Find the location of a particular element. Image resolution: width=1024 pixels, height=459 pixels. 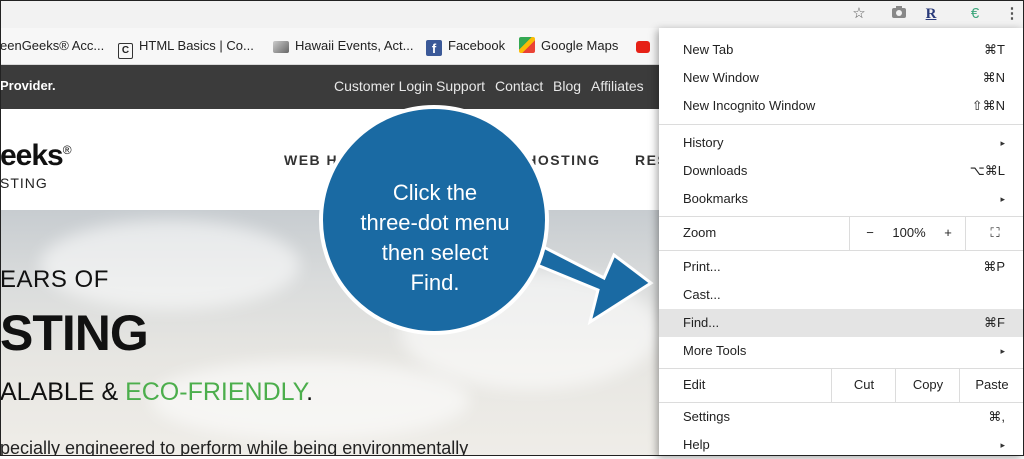

menu-label: Bookmarks is located at coordinates (716, 198).